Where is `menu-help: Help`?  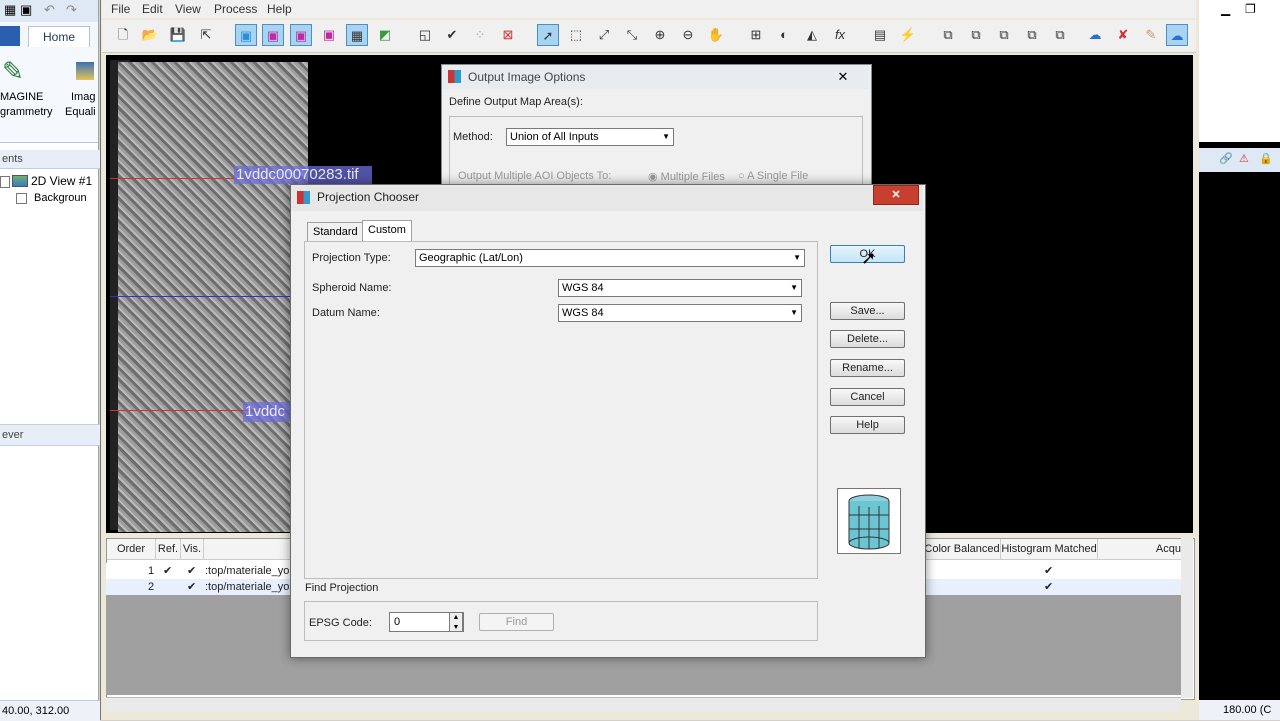
menu-help: Help is located at coordinates (279, 9).